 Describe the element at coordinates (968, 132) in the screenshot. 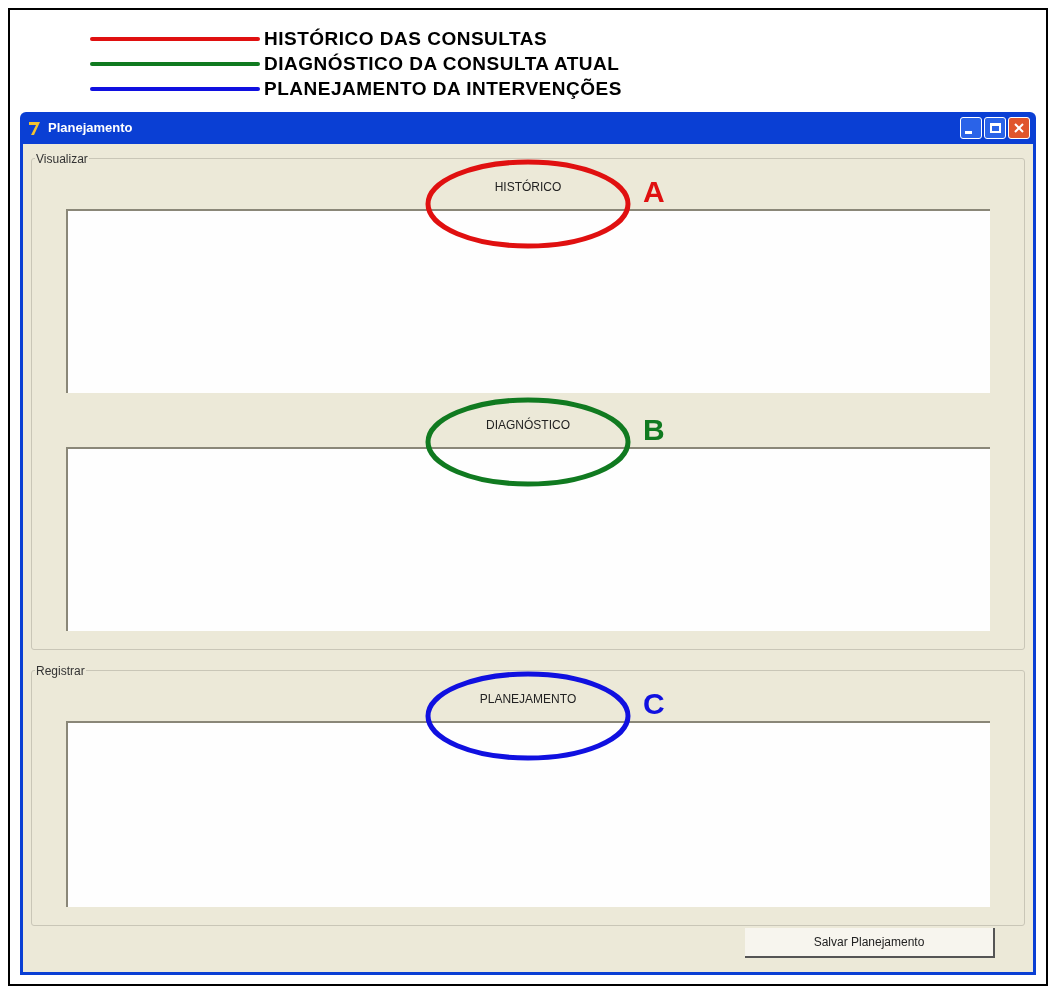

I see `minimize-icon` at that location.